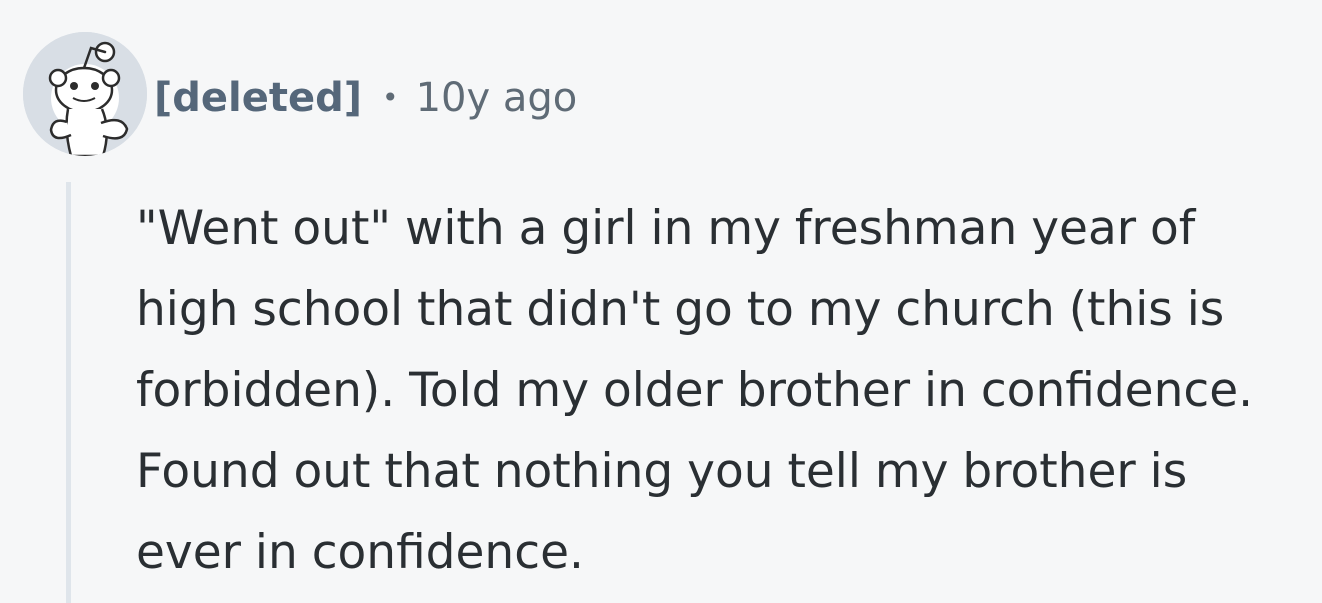 The image size is (1322, 603). Describe the element at coordinates (497, 98) in the screenshot. I see `comment-timestamp: 10y ago` at that location.